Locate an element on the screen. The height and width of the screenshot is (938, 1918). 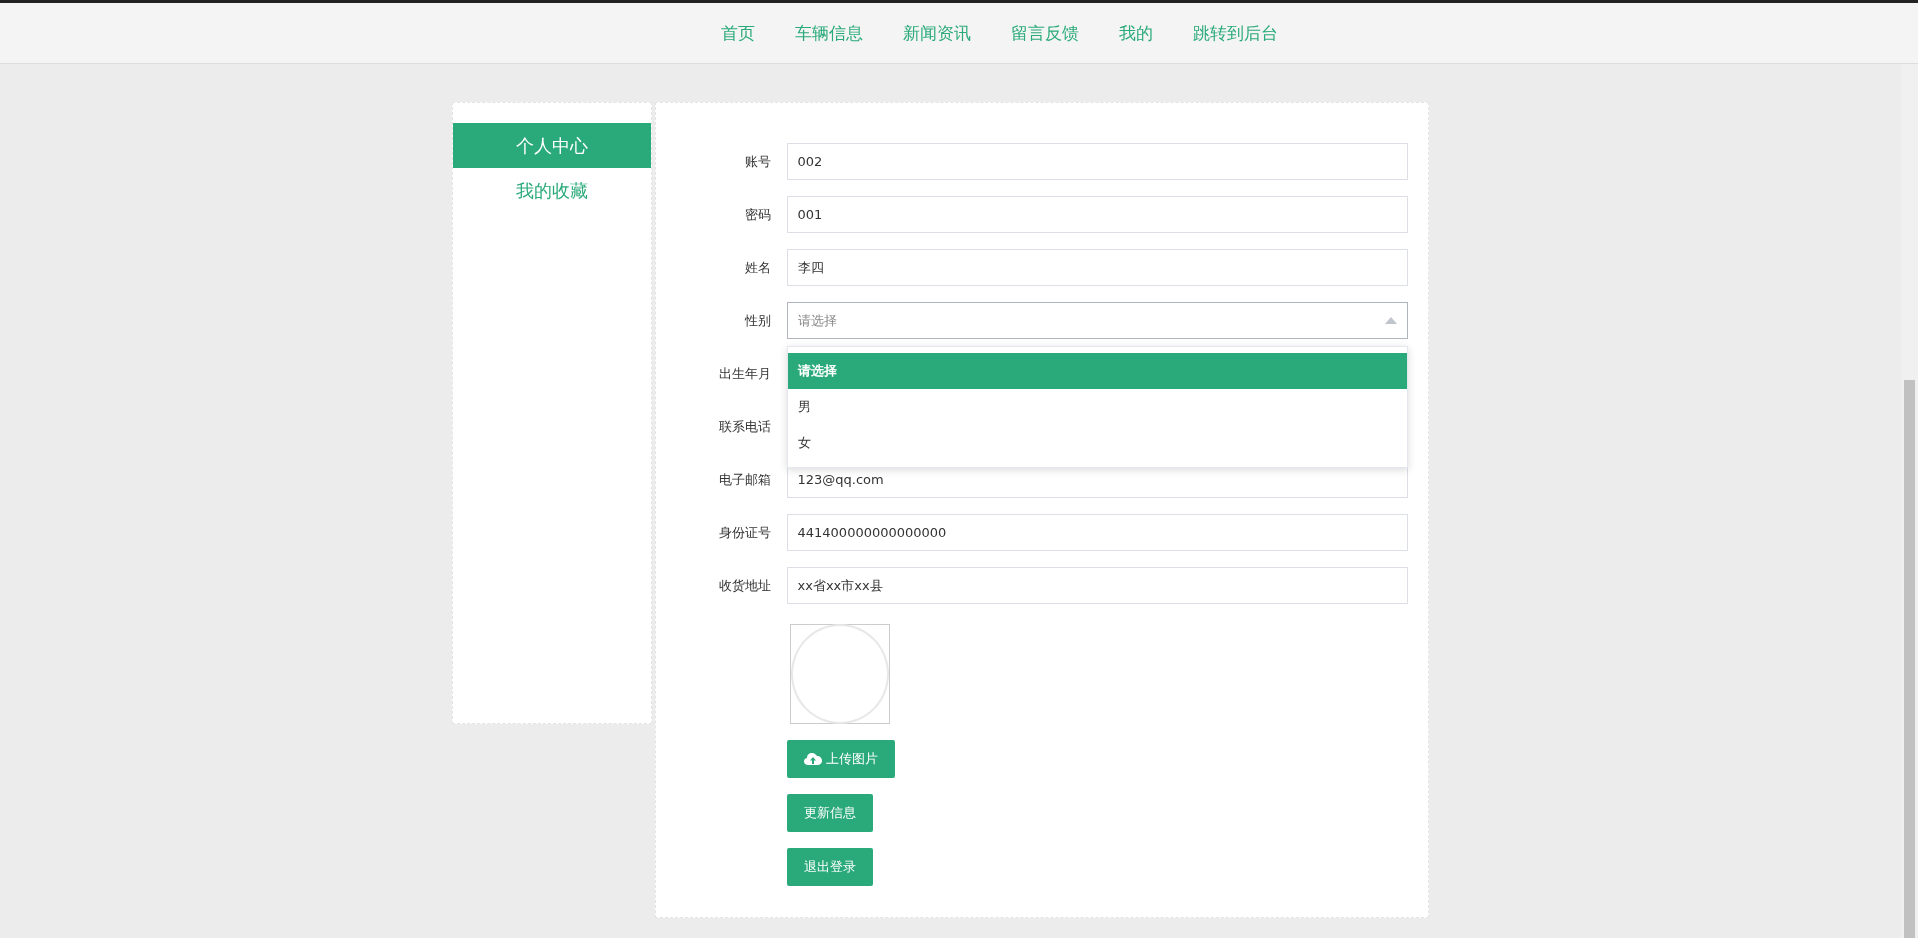
nav-link: 跳转到后台 is located at coordinates (1235, 33).